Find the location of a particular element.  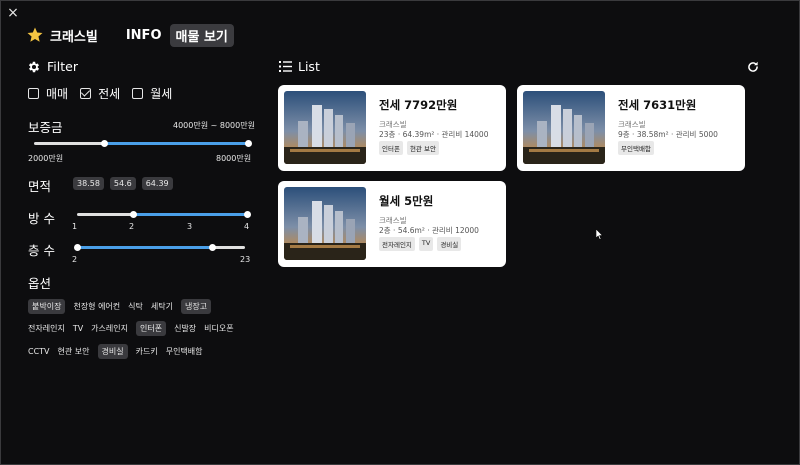

list-header: List is located at coordinates (299, 66).